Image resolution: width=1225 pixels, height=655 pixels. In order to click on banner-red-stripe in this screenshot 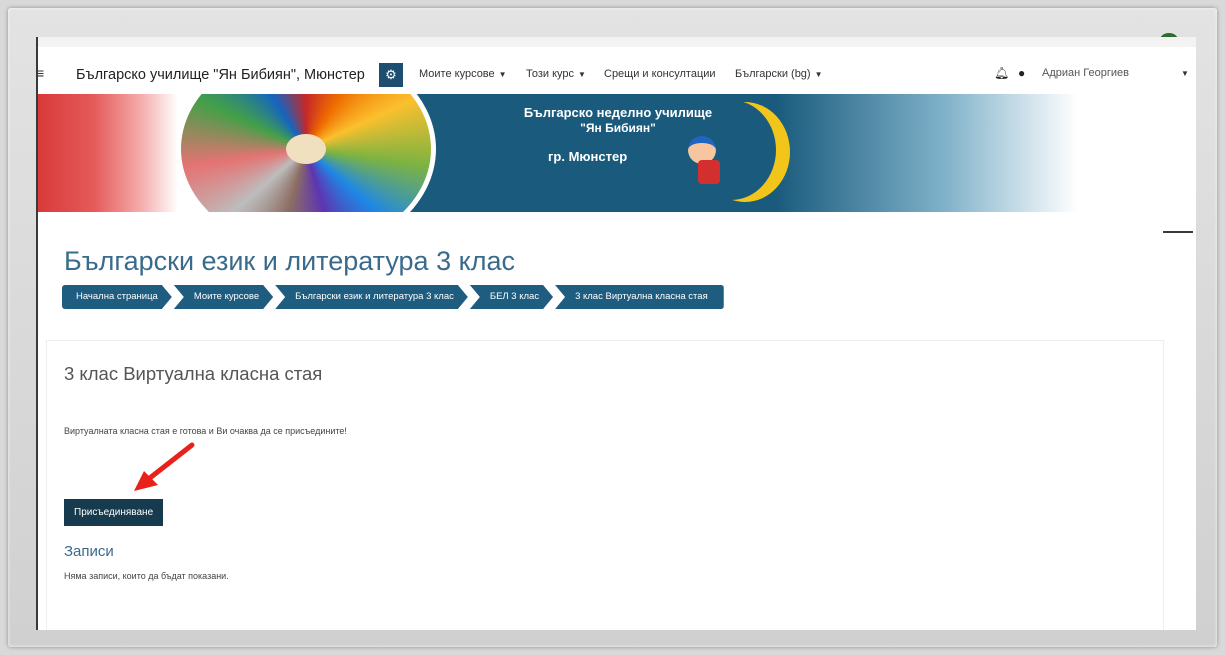, I will do `click(108, 153)`.